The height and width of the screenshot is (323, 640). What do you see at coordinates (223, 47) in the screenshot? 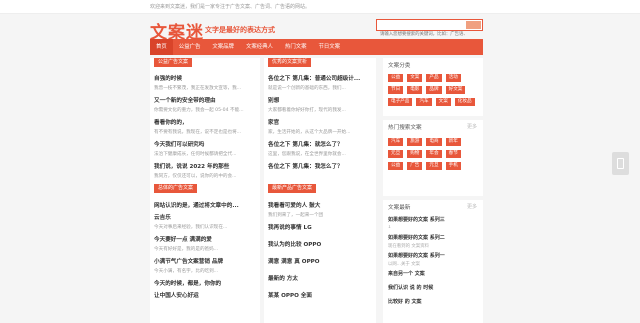
I see `nav-brand: 文案品牌` at bounding box center [223, 47].